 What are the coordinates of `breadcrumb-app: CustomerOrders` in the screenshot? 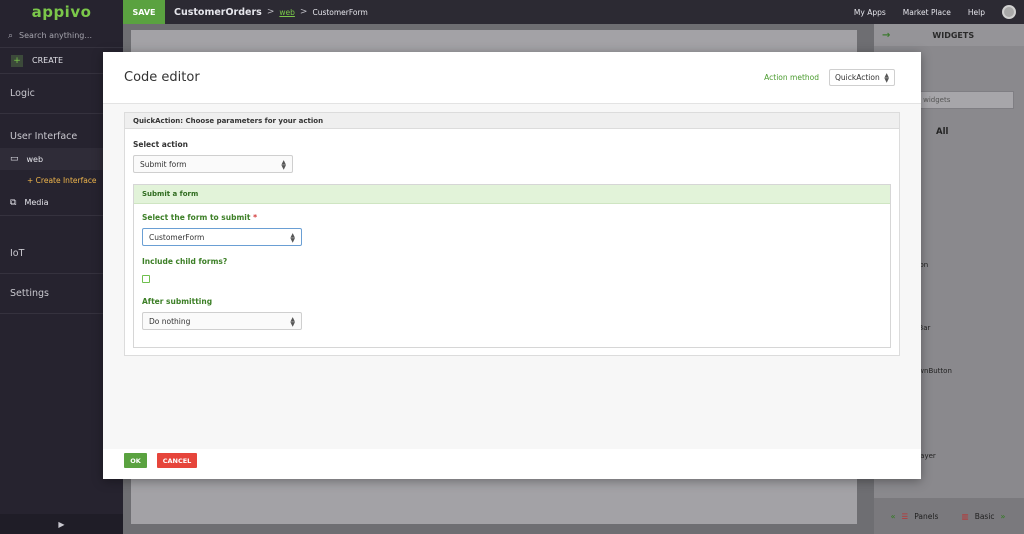 It's located at (218, 12).